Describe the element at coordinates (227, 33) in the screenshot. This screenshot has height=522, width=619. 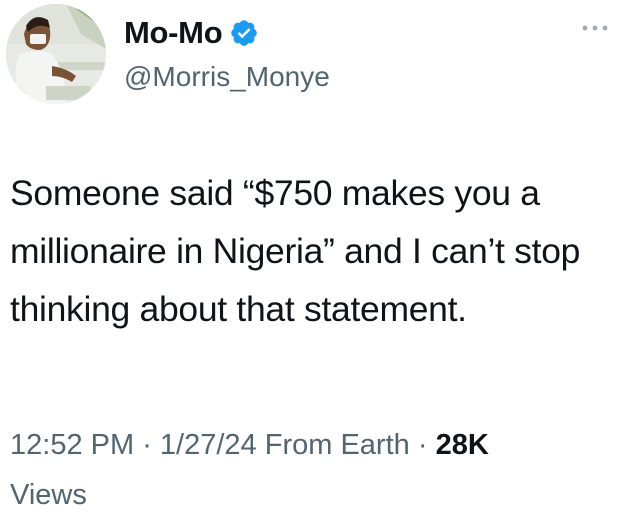
I see `name-row: Mo-Mo` at that location.